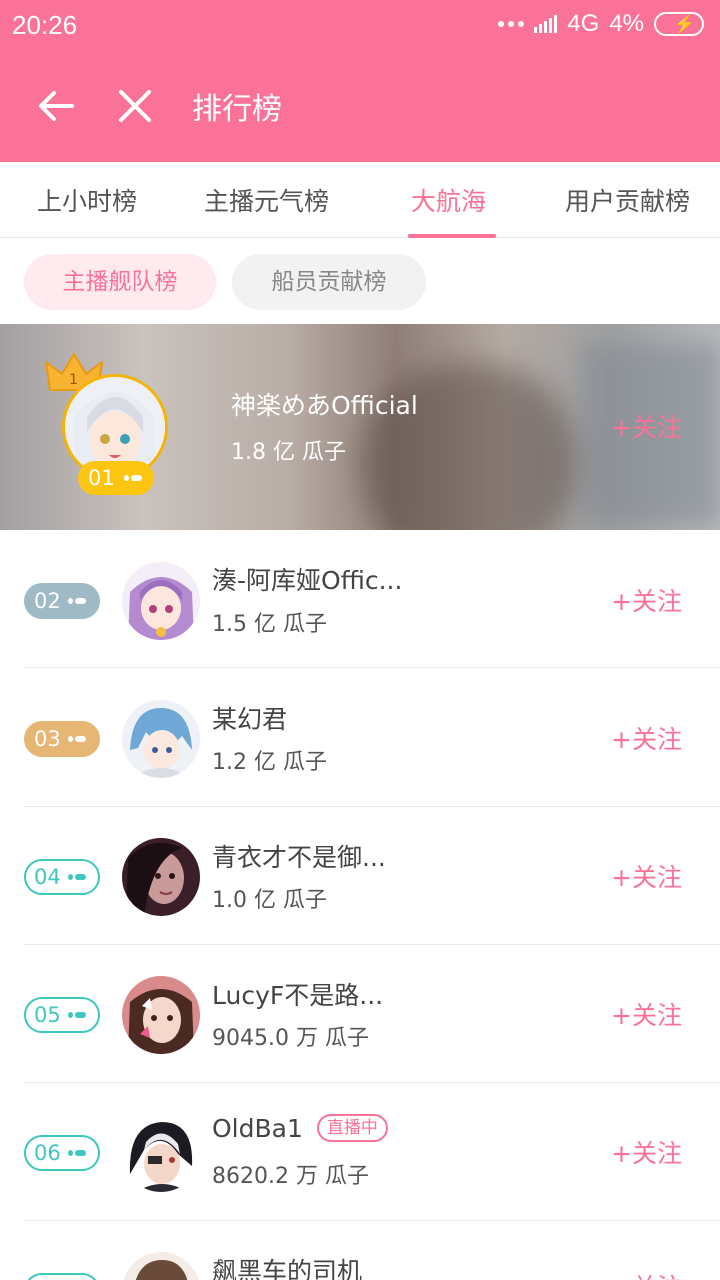 This screenshot has height=1280, width=720. I want to click on status-time: 20:26, so click(45, 25).